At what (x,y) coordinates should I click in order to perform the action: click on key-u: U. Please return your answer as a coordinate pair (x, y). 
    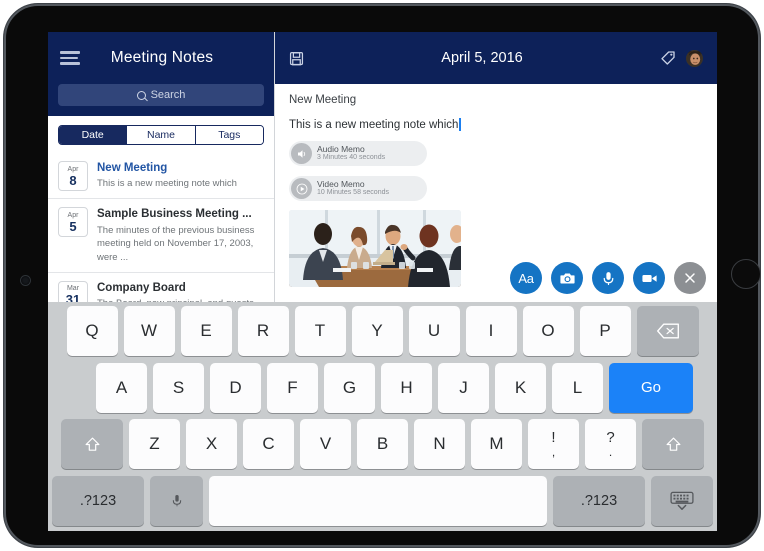
    Looking at the image, I should click on (434, 331).